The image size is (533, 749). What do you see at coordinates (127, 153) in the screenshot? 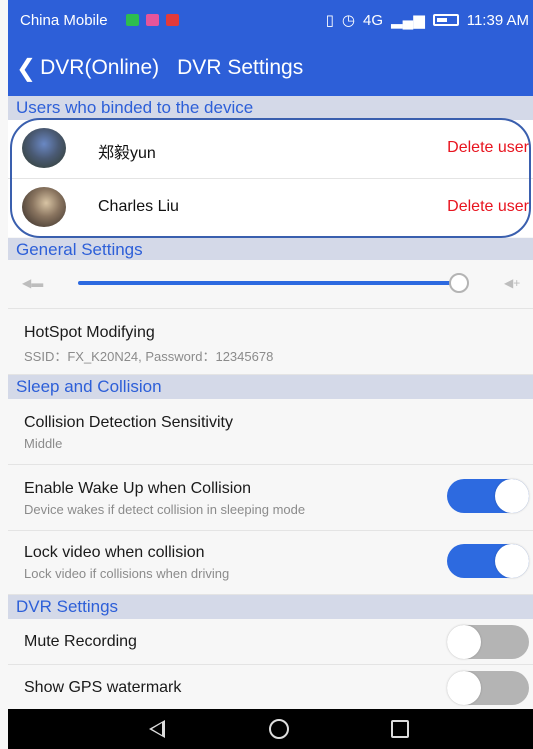
I see `user-name: 郑毅yun` at bounding box center [127, 153].